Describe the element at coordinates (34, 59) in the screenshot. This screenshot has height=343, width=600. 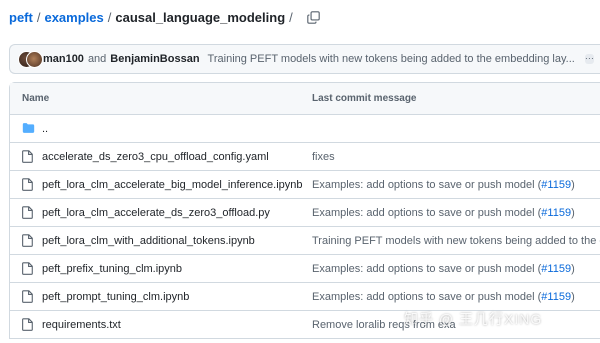
I see `avatar` at that location.